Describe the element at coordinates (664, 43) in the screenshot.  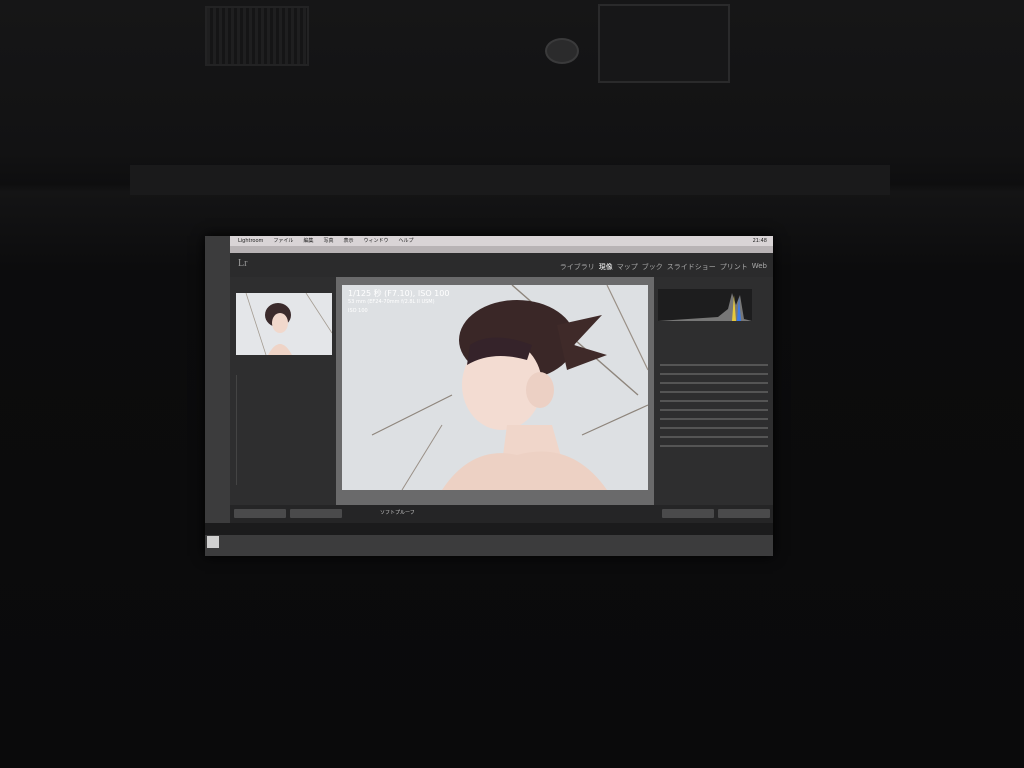
I see `ceiling-hatch` at that location.